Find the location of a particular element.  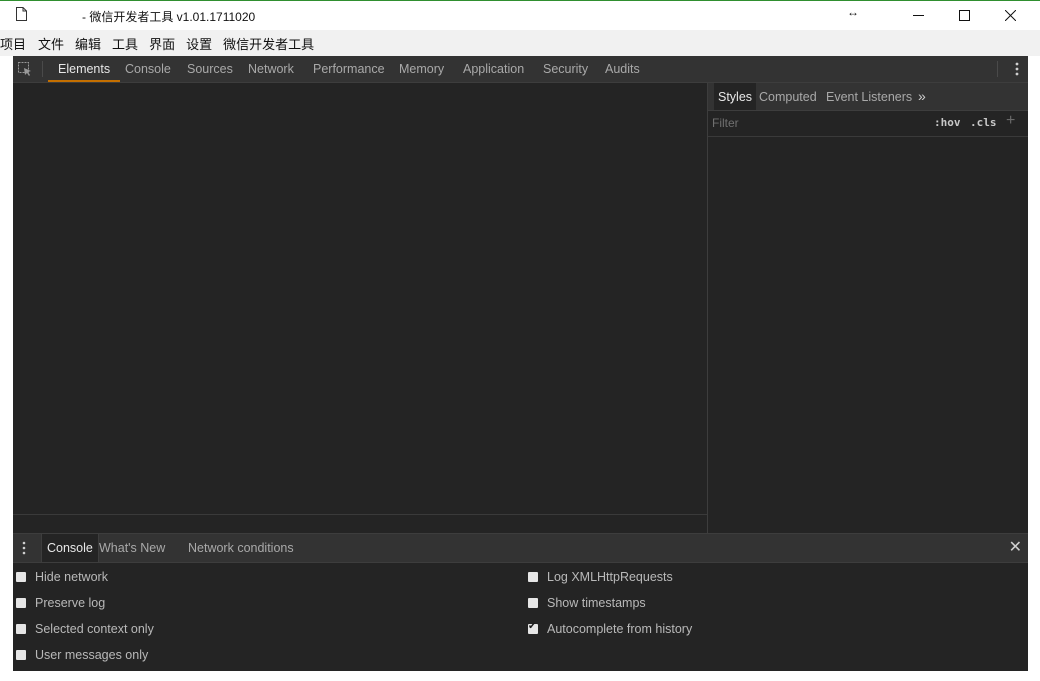

option-hide-network: Hide network is located at coordinates (62, 577).